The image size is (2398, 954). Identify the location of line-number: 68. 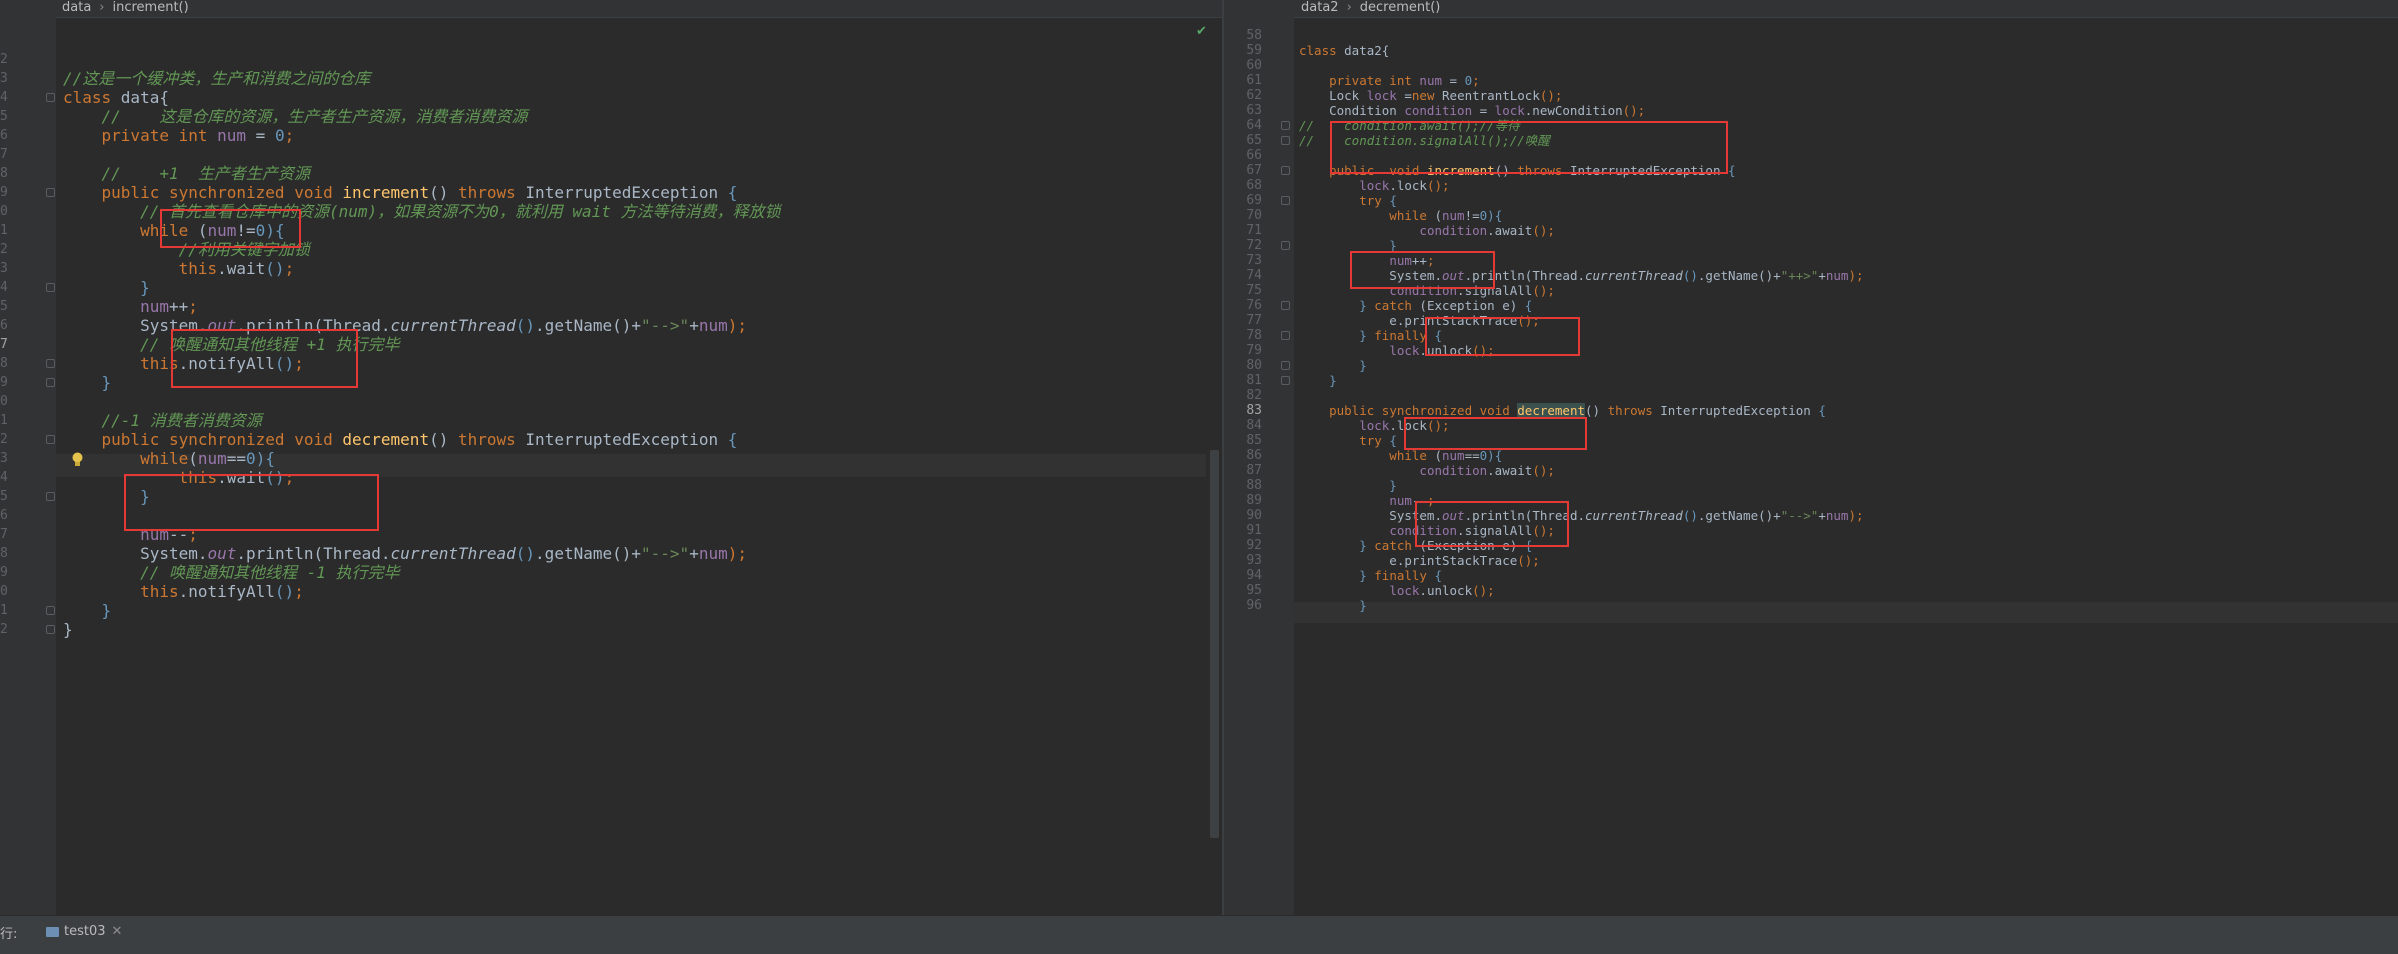
(1243, 185).